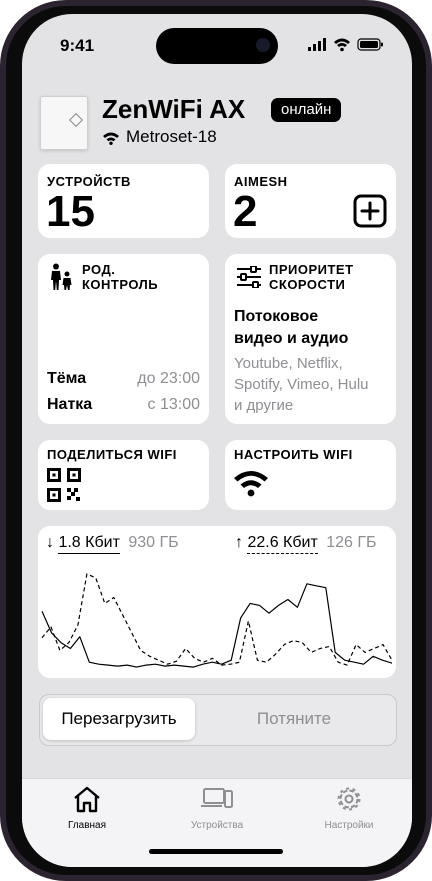 This screenshot has width=432, height=881. I want to click on plus-square-icon, so click(370, 211).